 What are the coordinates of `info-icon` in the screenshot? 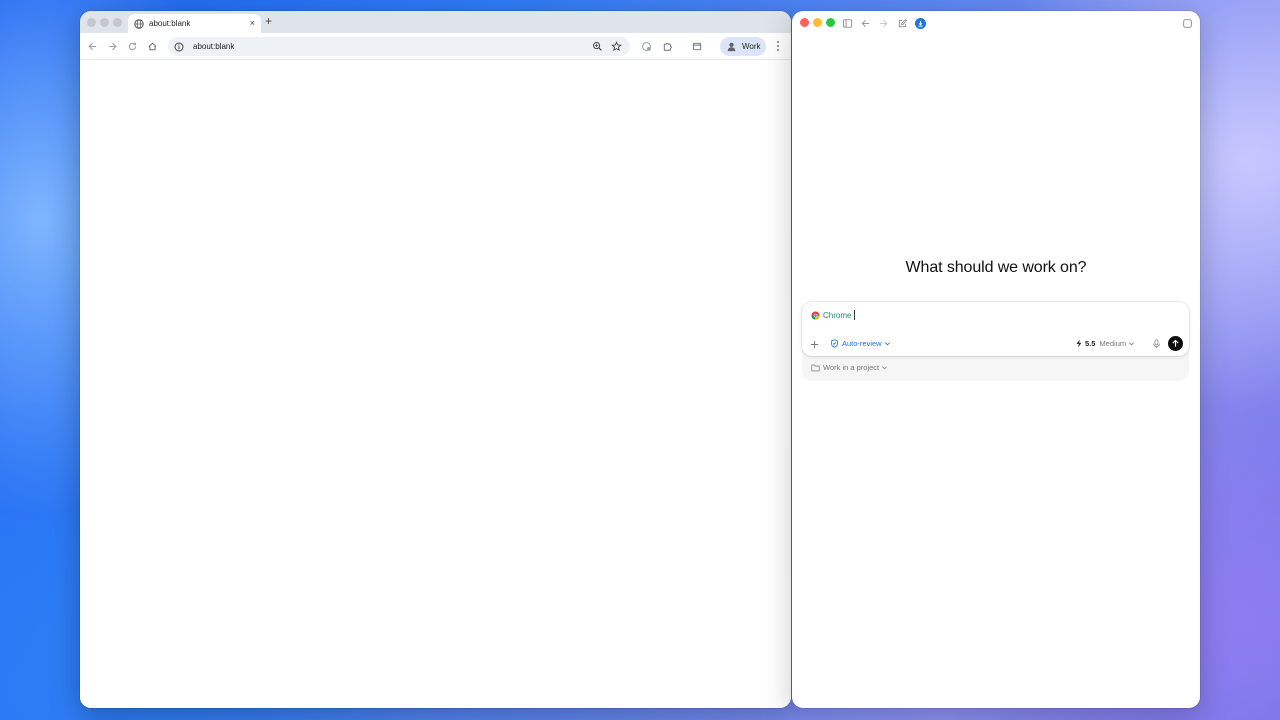 It's located at (179, 47).